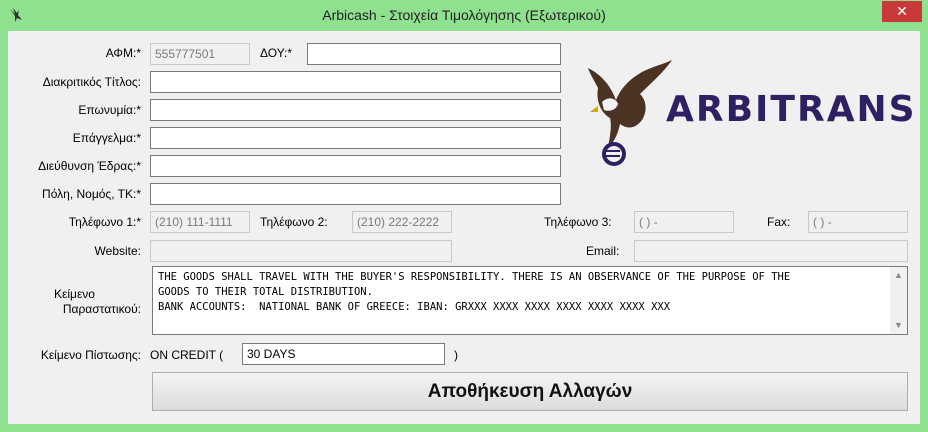 The image size is (928, 432). I want to click on address-field, so click(355, 166).